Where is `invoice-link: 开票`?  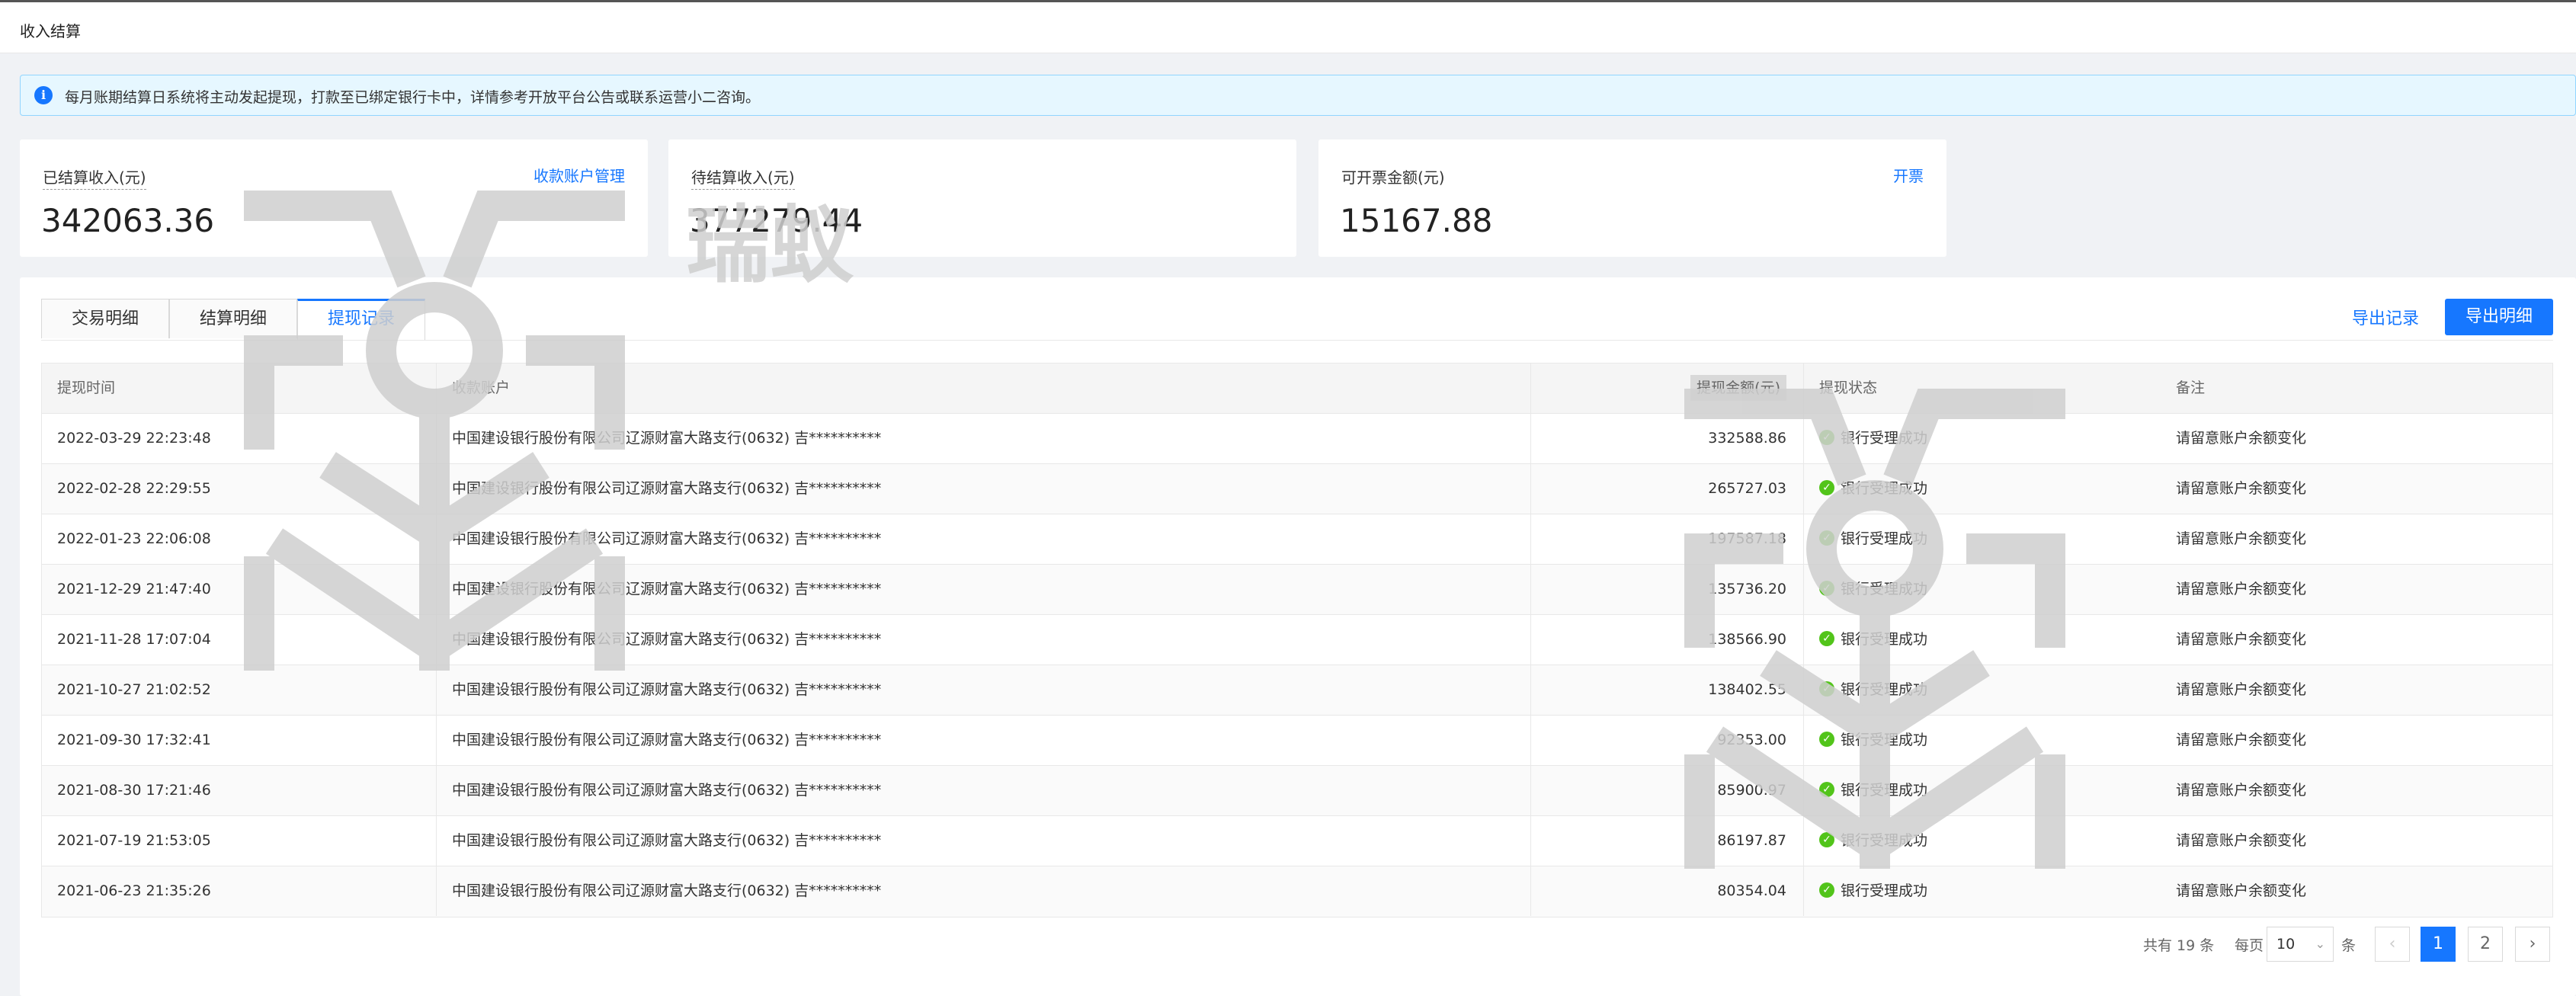
invoice-link: 开票 is located at coordinates (1908, 175).